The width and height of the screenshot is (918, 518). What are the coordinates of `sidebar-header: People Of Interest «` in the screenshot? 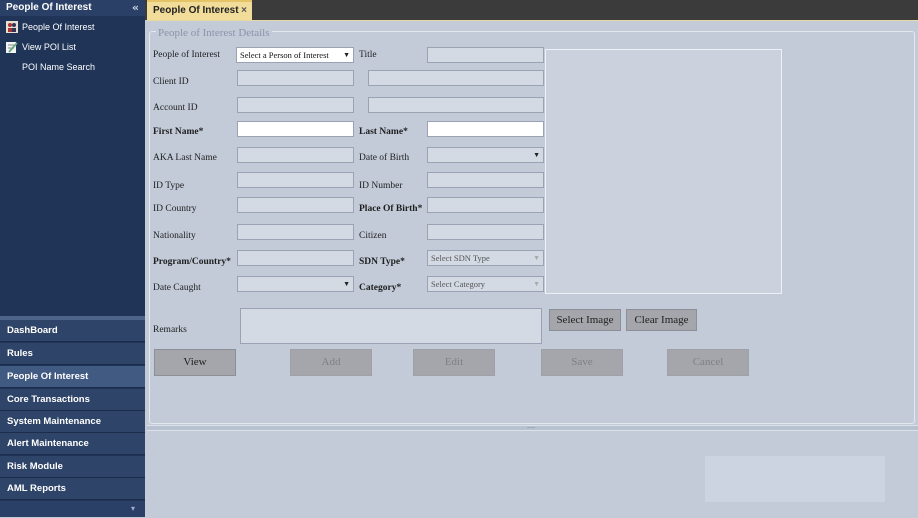 It's located at (72, 8).